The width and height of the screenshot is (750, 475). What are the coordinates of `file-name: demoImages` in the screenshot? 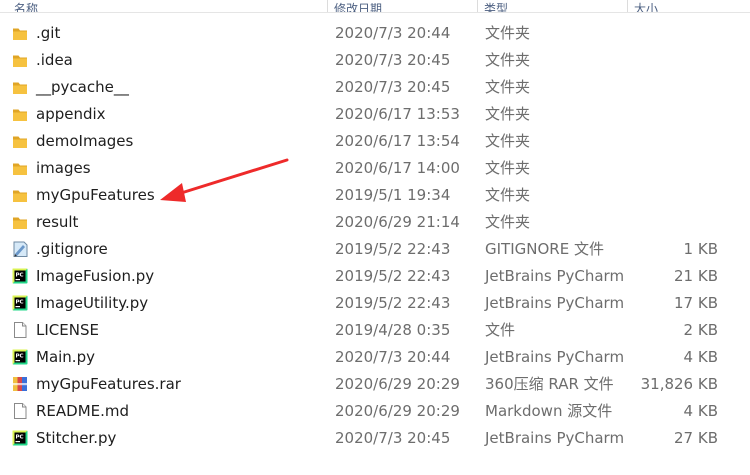 It's located at (85, 141).